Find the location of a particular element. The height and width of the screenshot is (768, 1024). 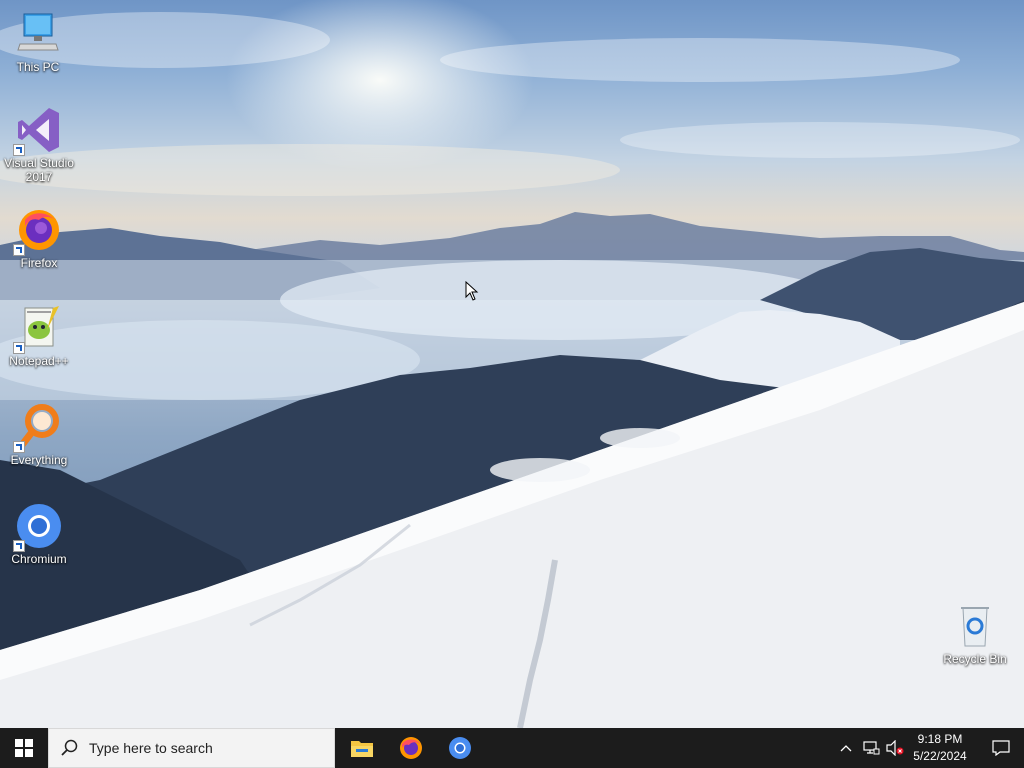

desktop-icon-notepadpp: Notepad++ is located at coordinates (39, 336).